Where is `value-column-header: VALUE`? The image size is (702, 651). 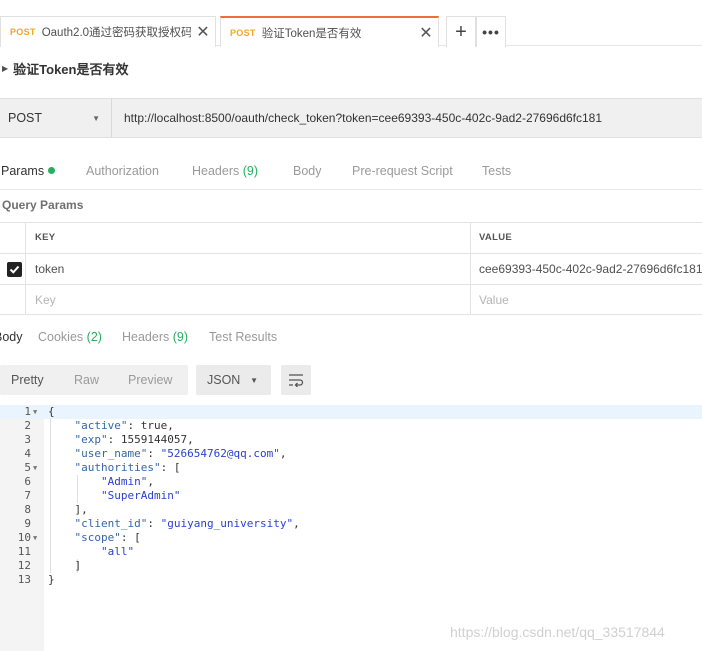
value-column-header: VALUE is located at coordinates (495, 237).